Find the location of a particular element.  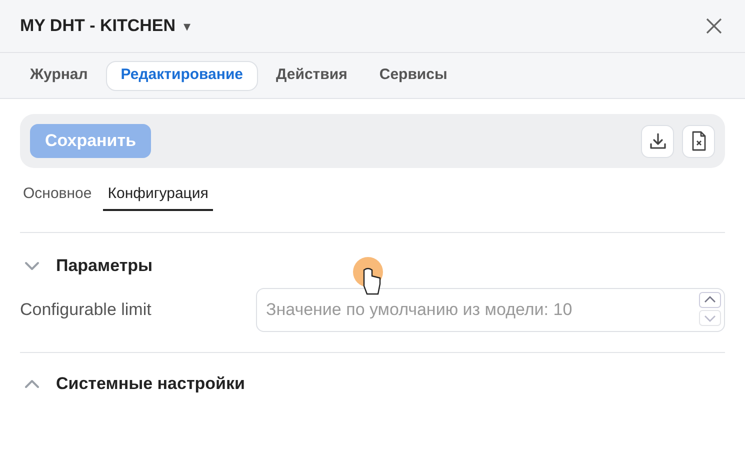

clear-file-button is located at coordinates (698, 141).